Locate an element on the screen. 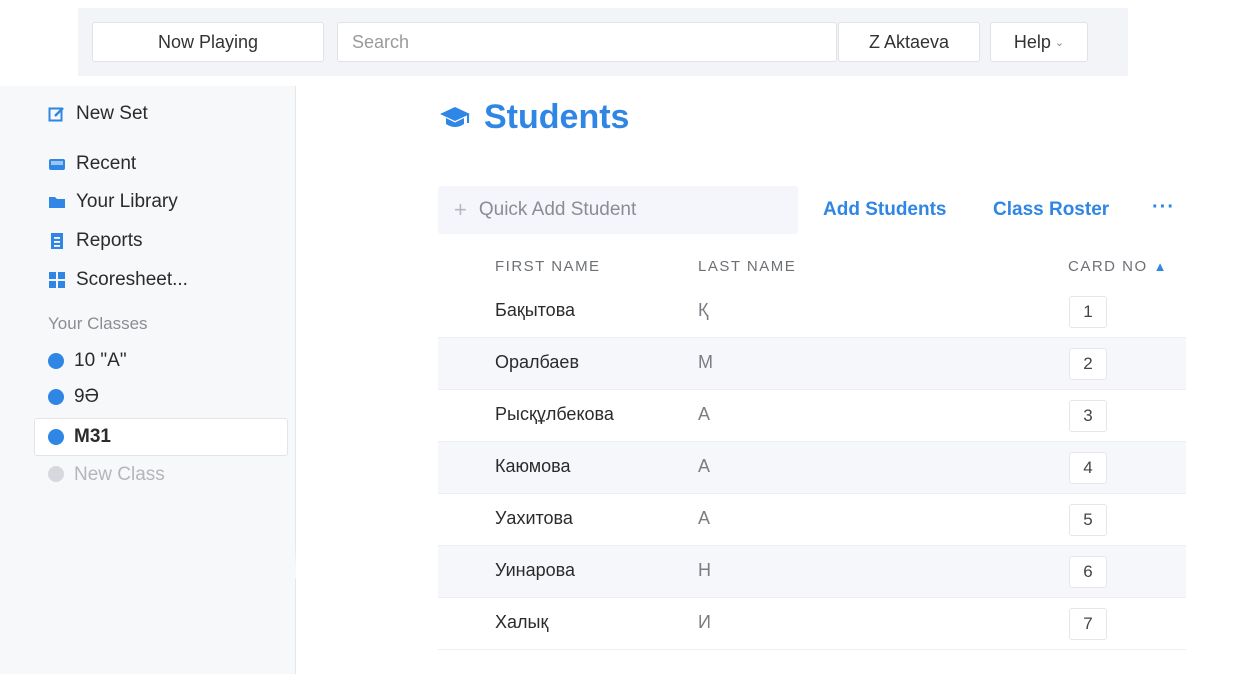 The image size is (1253, 674). first-name-cell: Уинарова is located at coordinates (535, 570).